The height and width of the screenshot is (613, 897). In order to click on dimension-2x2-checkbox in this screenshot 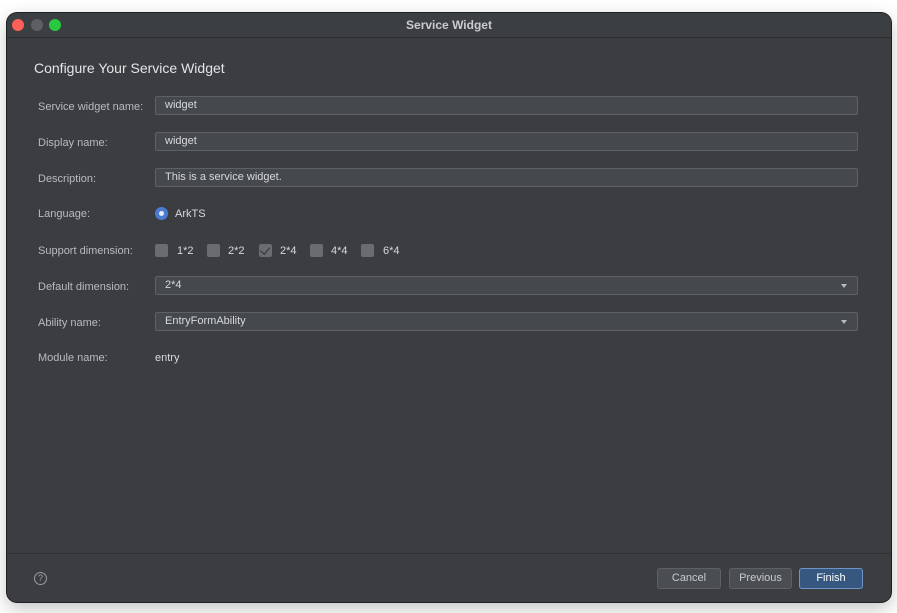, I will do `click(213, 250)`.